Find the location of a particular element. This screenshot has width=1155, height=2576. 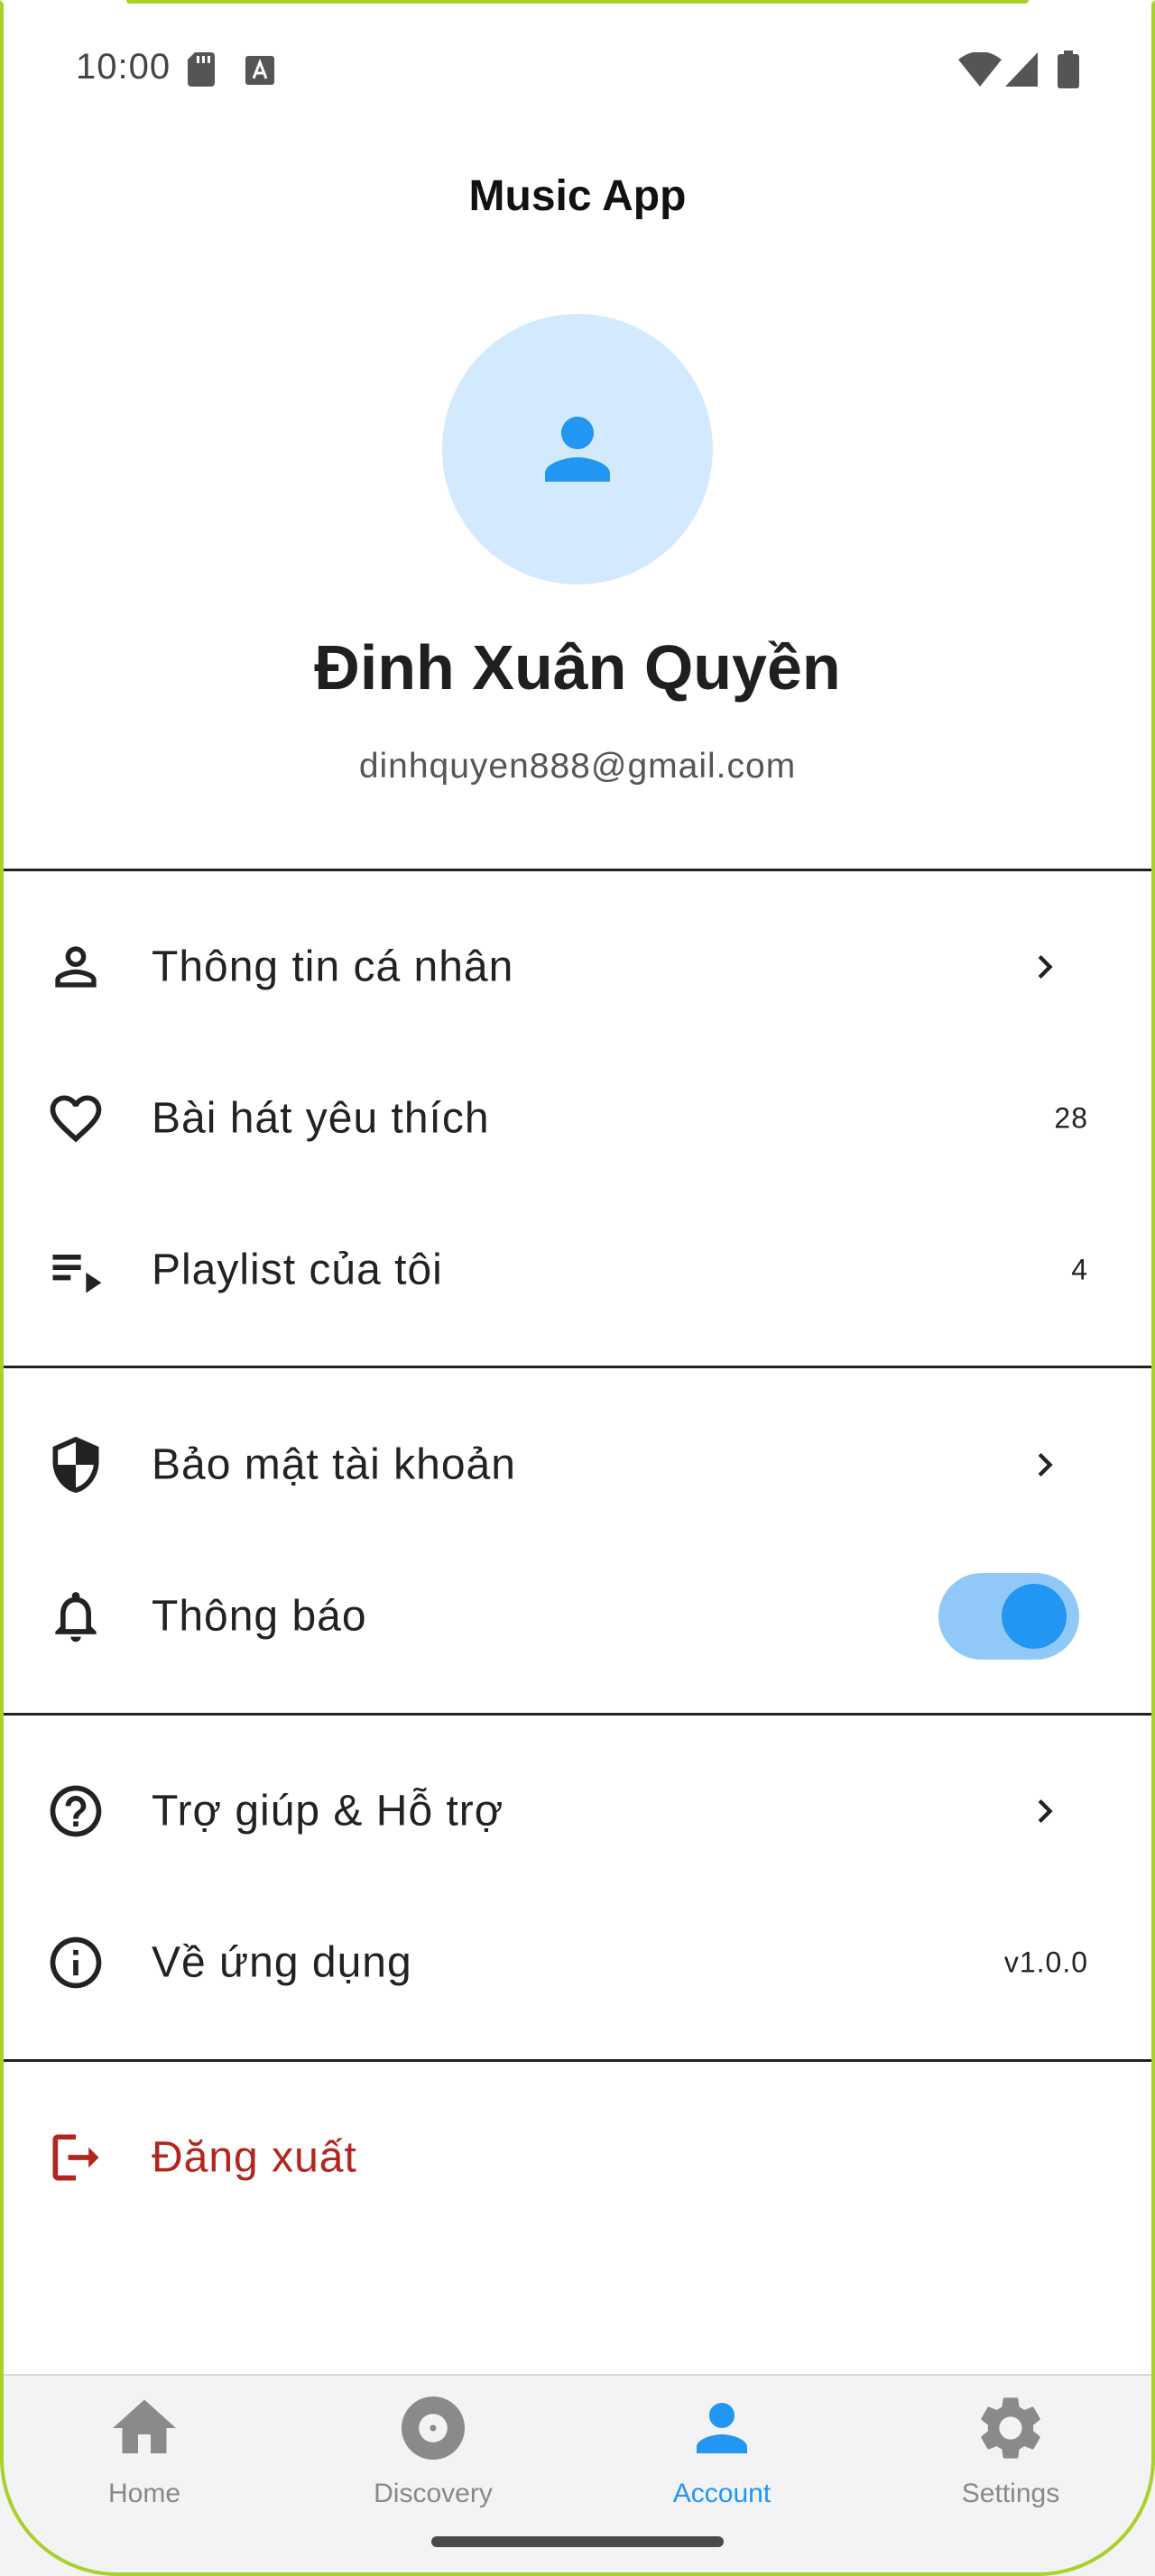

nav-item-account: Account is located at coordinates (722, 2453).